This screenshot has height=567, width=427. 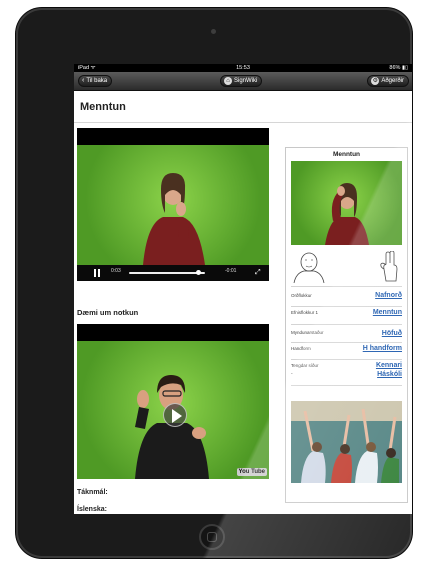 I want to click on battery-label: 86% ▮▯, so click(x=398, y=68).